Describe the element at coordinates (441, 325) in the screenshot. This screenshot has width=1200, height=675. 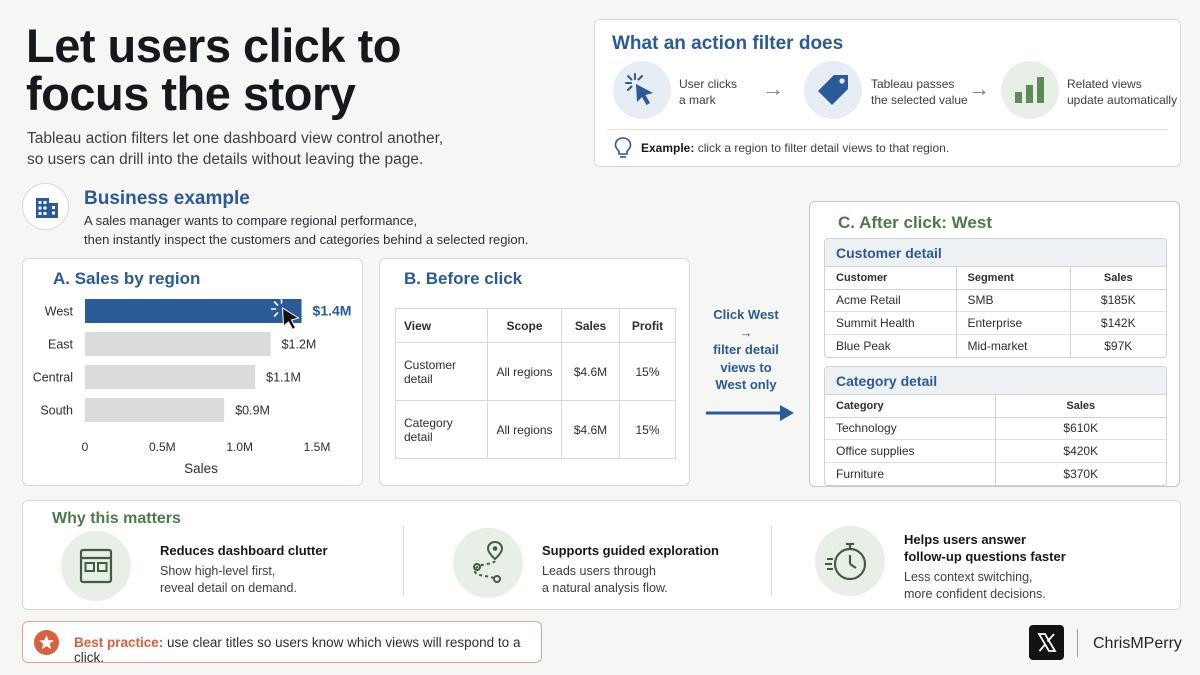
I see `column-header: View` at that location.